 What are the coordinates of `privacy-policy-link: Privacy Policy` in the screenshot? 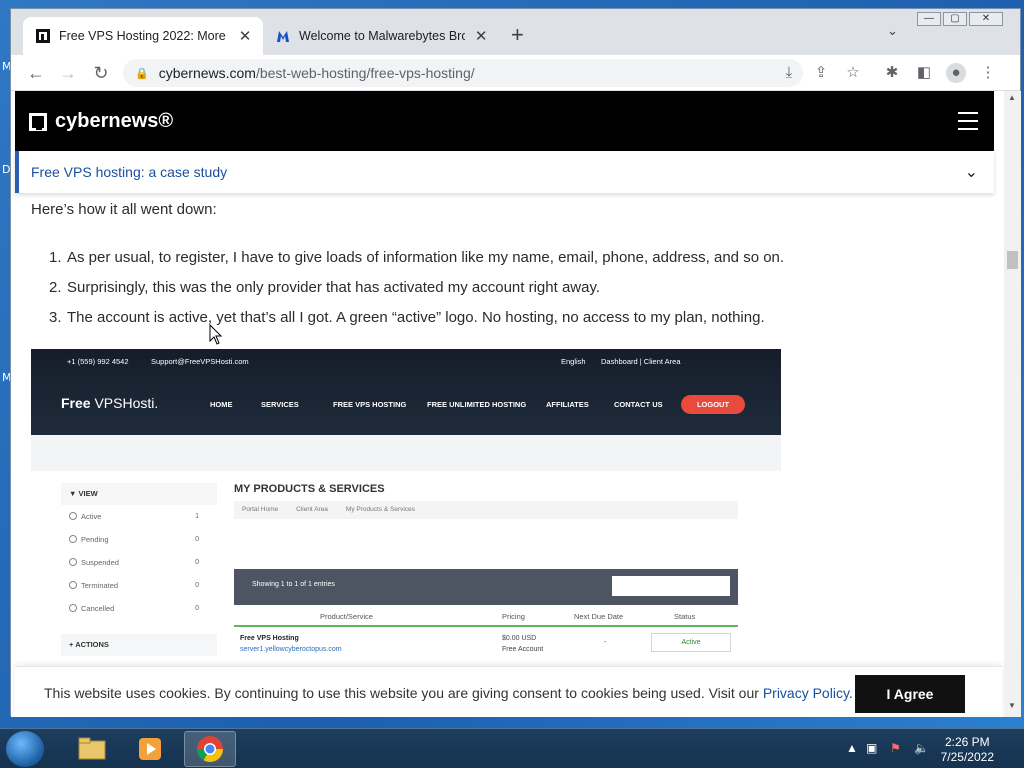 It's located at (806, 693).